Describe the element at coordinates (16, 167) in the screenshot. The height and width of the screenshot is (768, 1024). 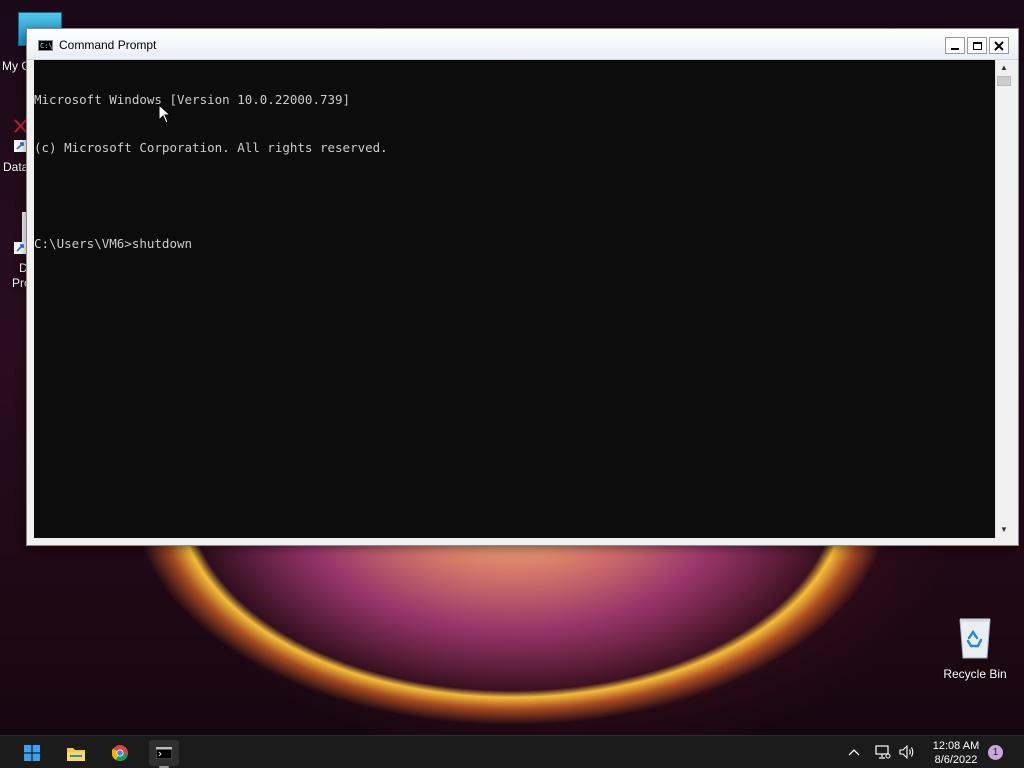
I see `data-shortcut-label: Data` at that location.